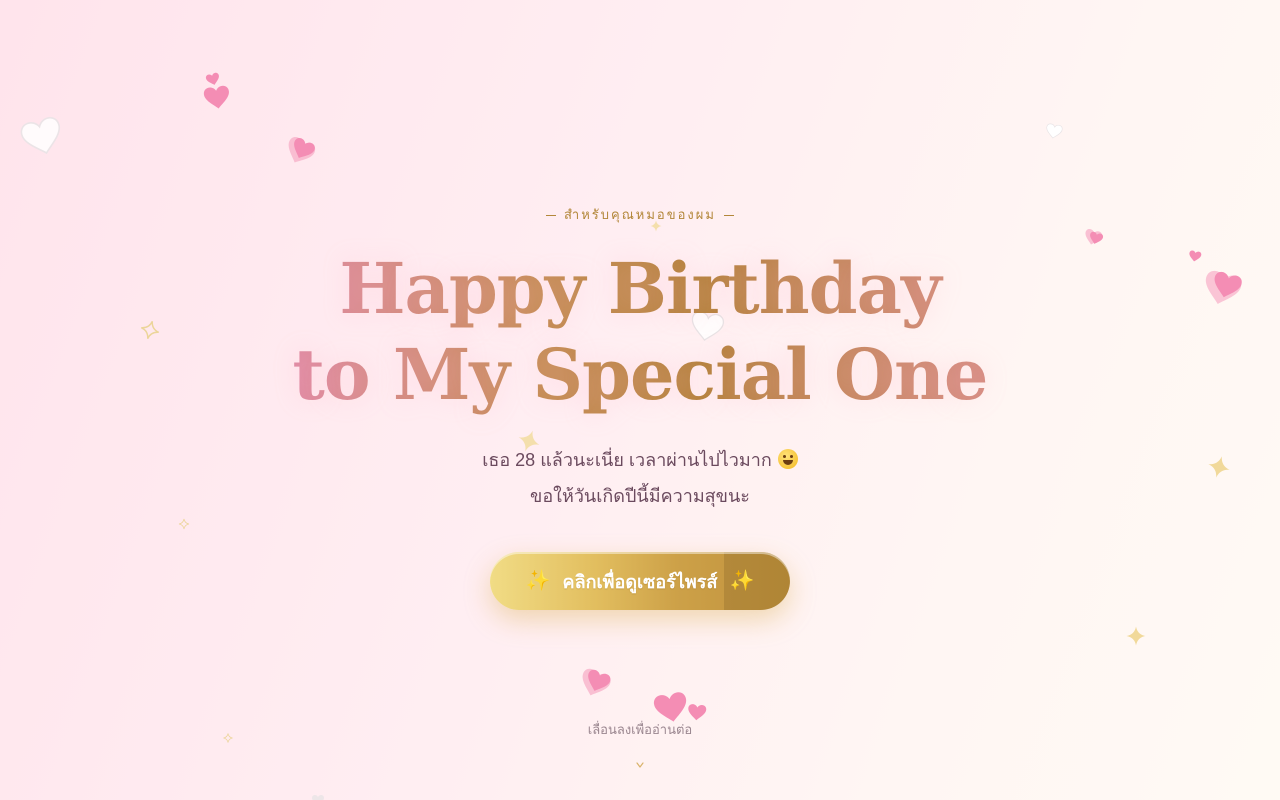 The image size is (1280, 800). Describe the element at coordinates (627, 460) in the screenshot. I see `subtext-line-1-text: เธอ 28 แล้วนะเนี่ย เวลาผ่านไปไวมาก` at that location.